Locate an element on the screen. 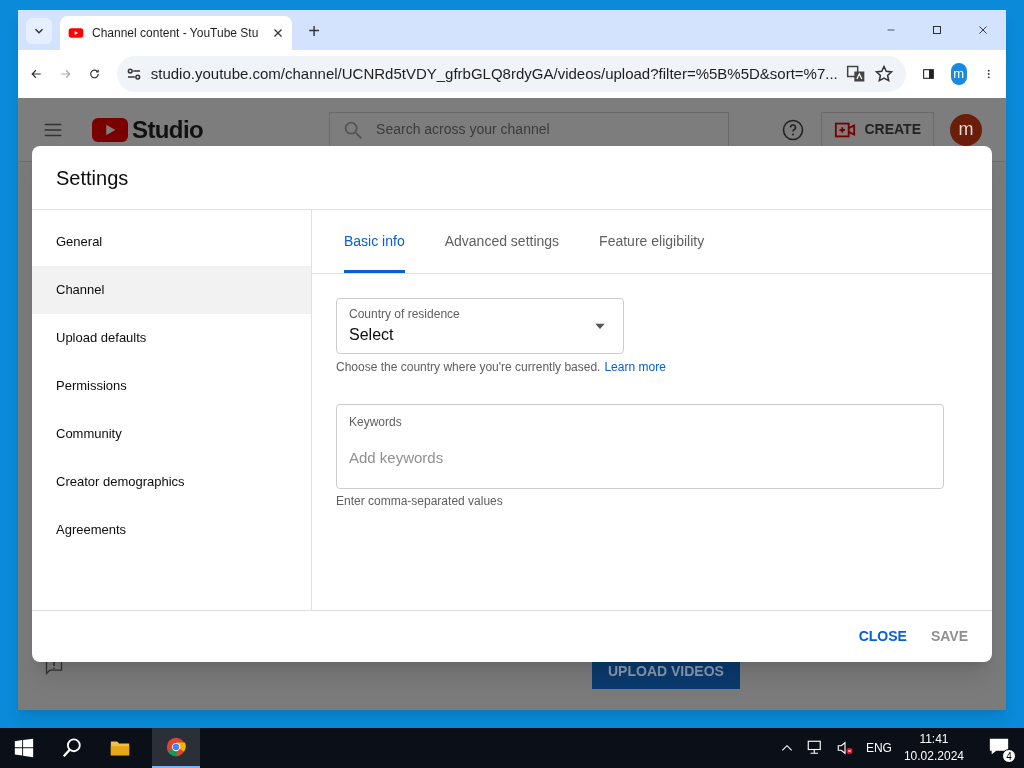 This screenshot has height=768, width=1024. settings-tab: Basic info is located at coordinates (374, 241).